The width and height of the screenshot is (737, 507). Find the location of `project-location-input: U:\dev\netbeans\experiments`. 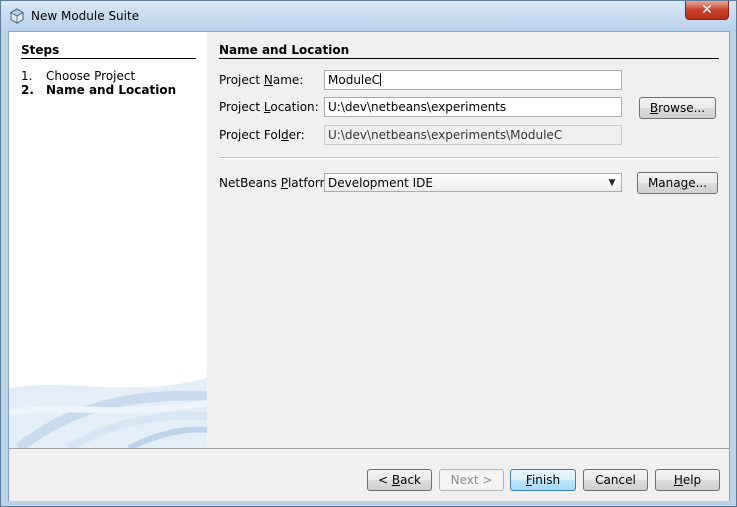

project-location-input: U:\dev\netbeans\experiments is located at coordinates (473, 107).